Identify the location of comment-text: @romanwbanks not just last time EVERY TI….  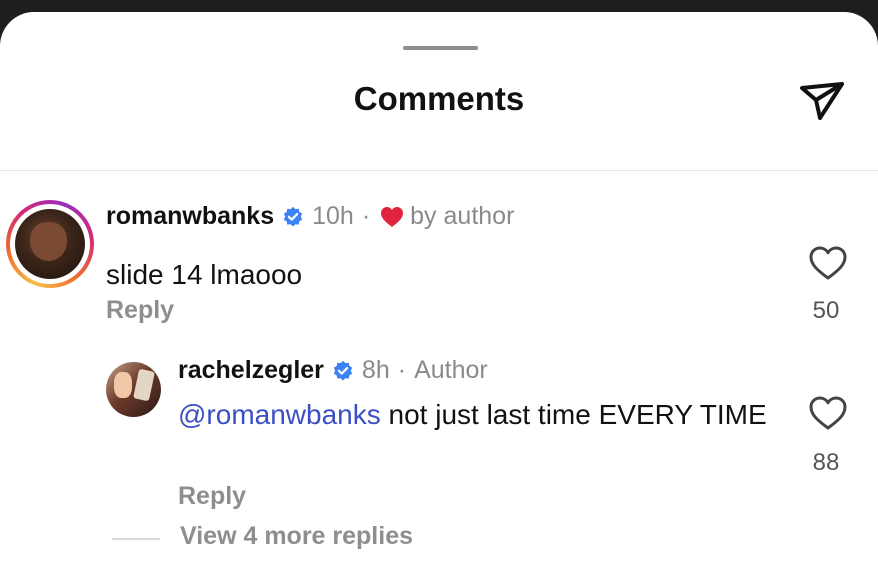
(478, 415).